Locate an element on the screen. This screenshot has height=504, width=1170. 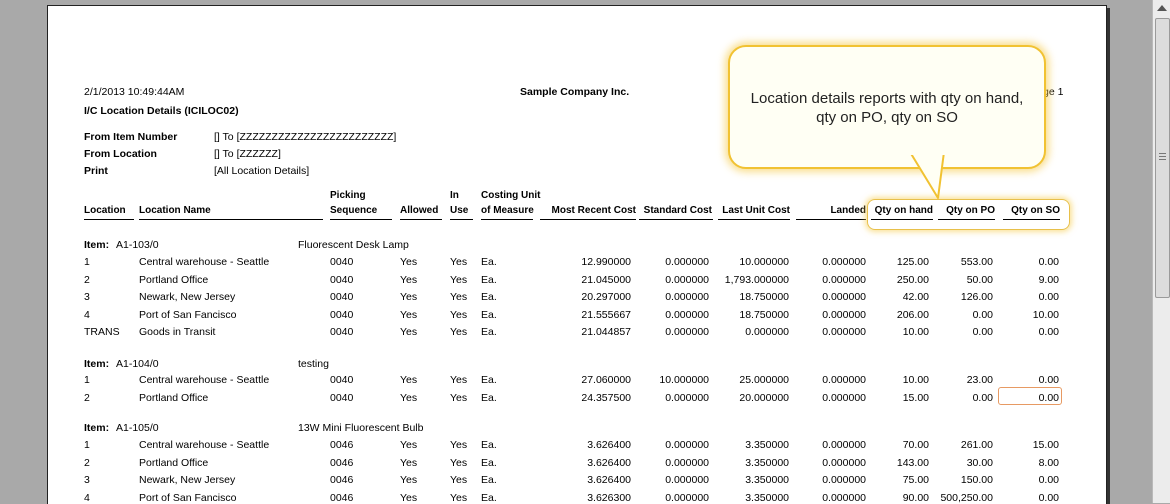
cell-qty-on-so: 15.00 is located at coordinates (1045, 445).